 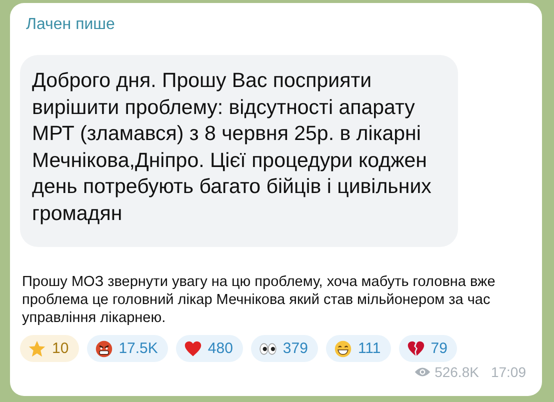 What do you see at coordinates (428, 348) in the screenshot?
I see `reaction-button: 79` at bounding box center [428, 348].